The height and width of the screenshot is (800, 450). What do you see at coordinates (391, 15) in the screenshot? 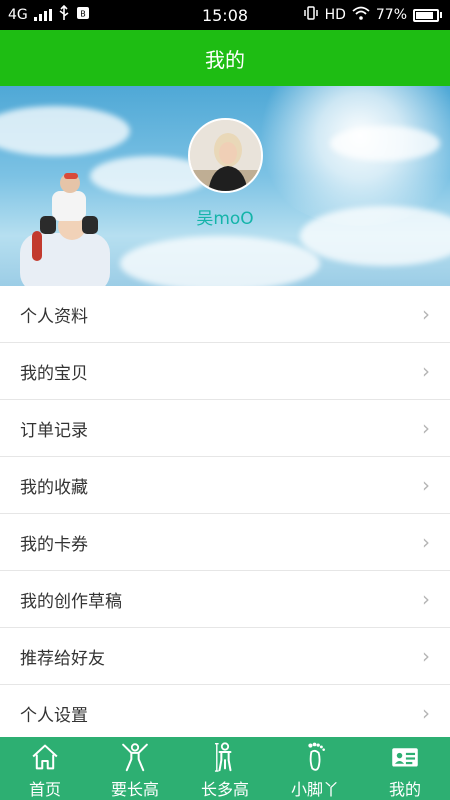
I see `battery-percent: 77%` at bounding box center [391, 15].